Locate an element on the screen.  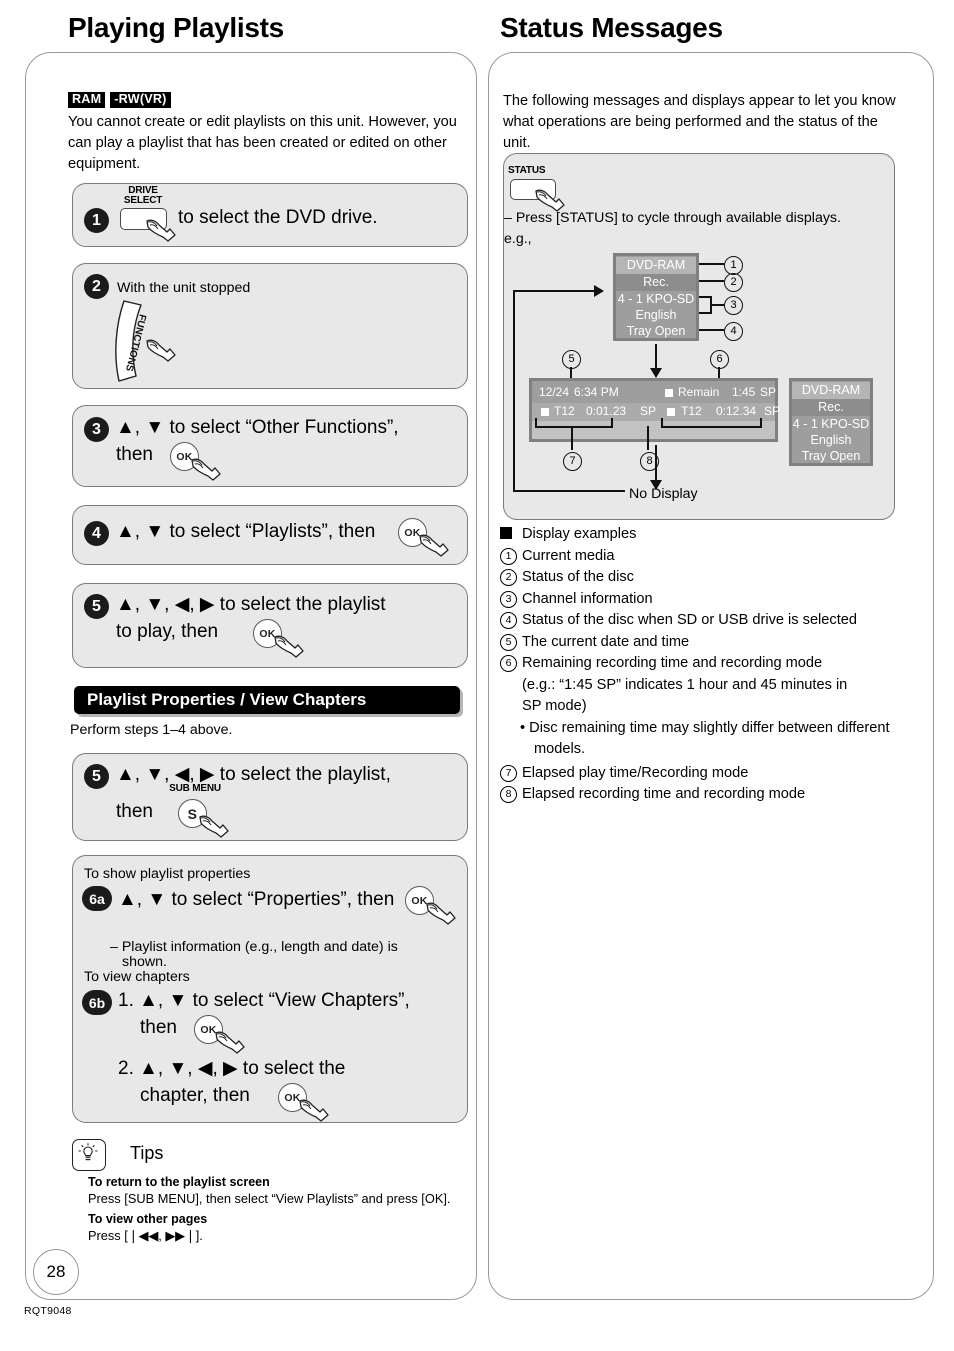
ok-button-label-5: OK is located at coordinates (267, 633).